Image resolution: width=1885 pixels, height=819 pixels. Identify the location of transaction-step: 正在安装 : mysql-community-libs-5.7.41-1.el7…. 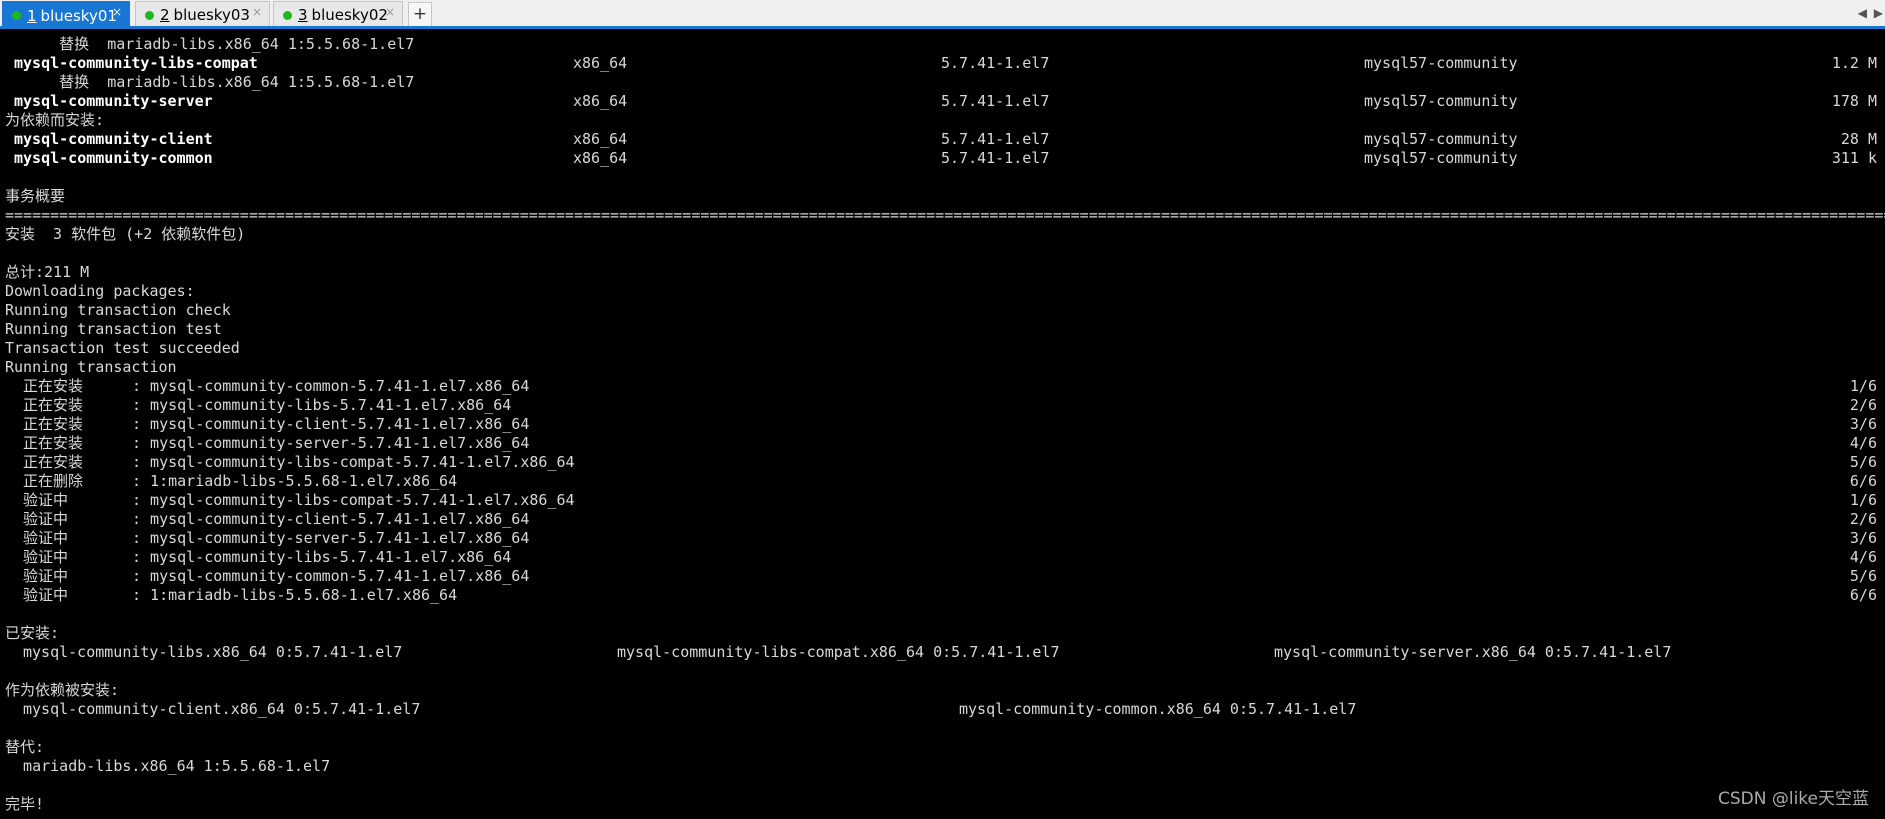
(941, 405).